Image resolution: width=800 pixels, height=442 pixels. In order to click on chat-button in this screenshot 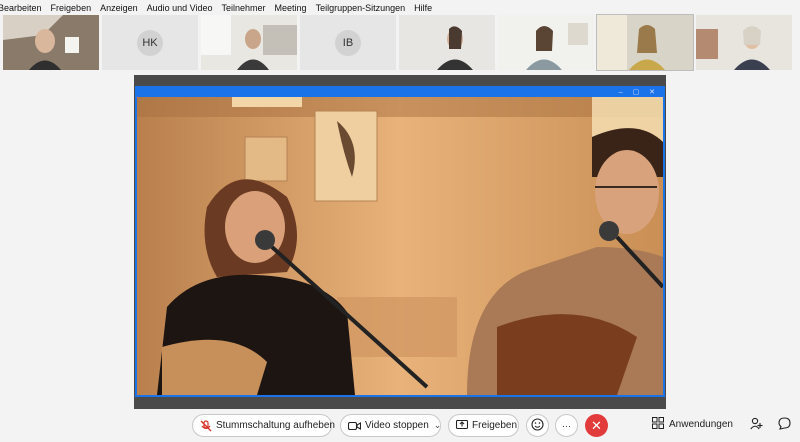, I will do `click(784, 426)`.